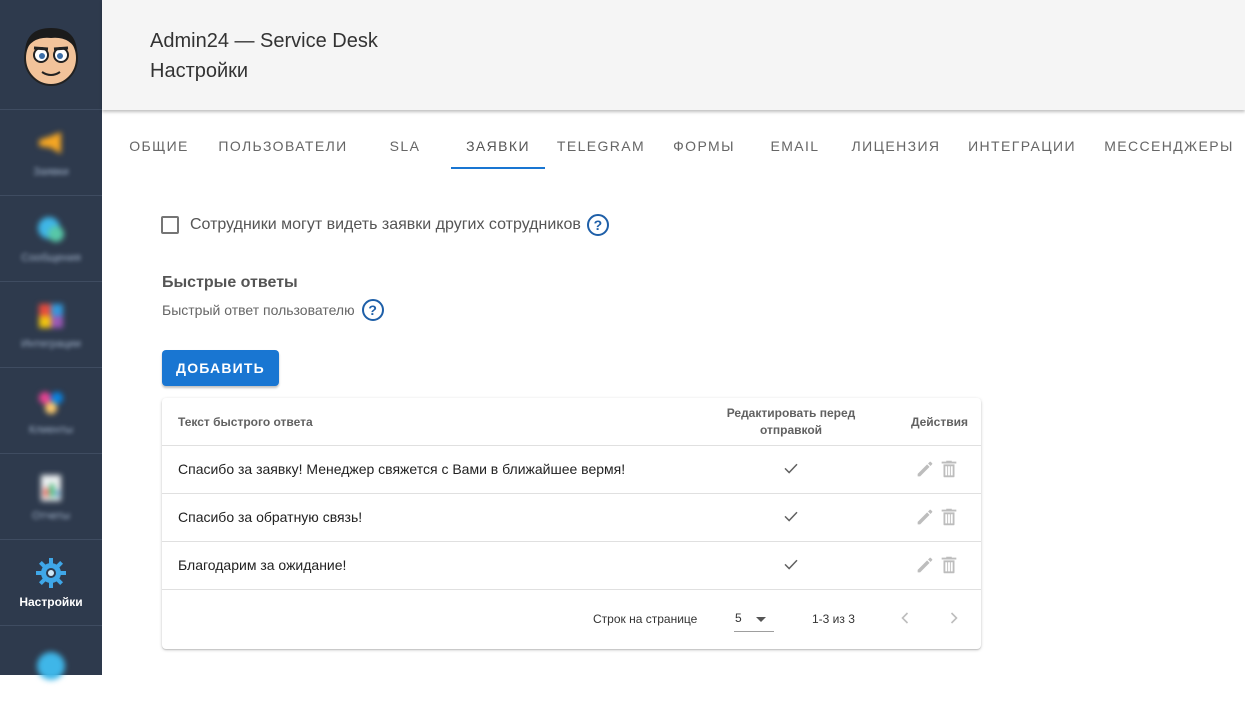 The height and width of the screenshot is (712, 1245). I want to click on sidebar-item-label: Настройки, so click(51, 601).